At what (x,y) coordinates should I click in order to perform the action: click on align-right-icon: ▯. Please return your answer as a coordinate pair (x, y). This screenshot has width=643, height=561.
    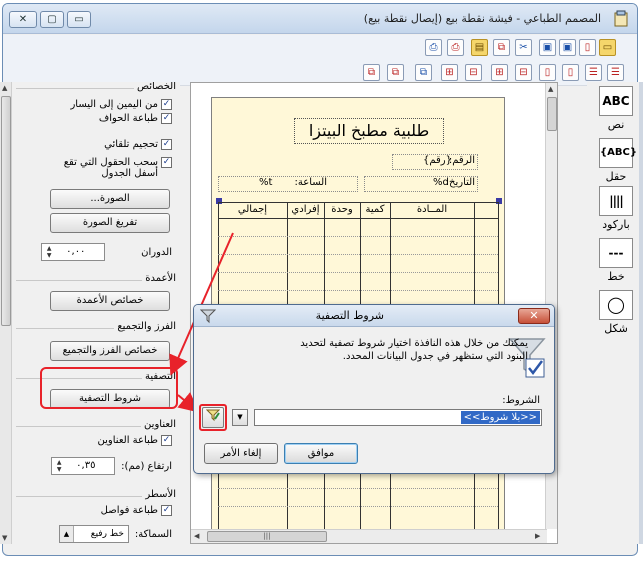
    Looking at the image, I should click on (570, 72).